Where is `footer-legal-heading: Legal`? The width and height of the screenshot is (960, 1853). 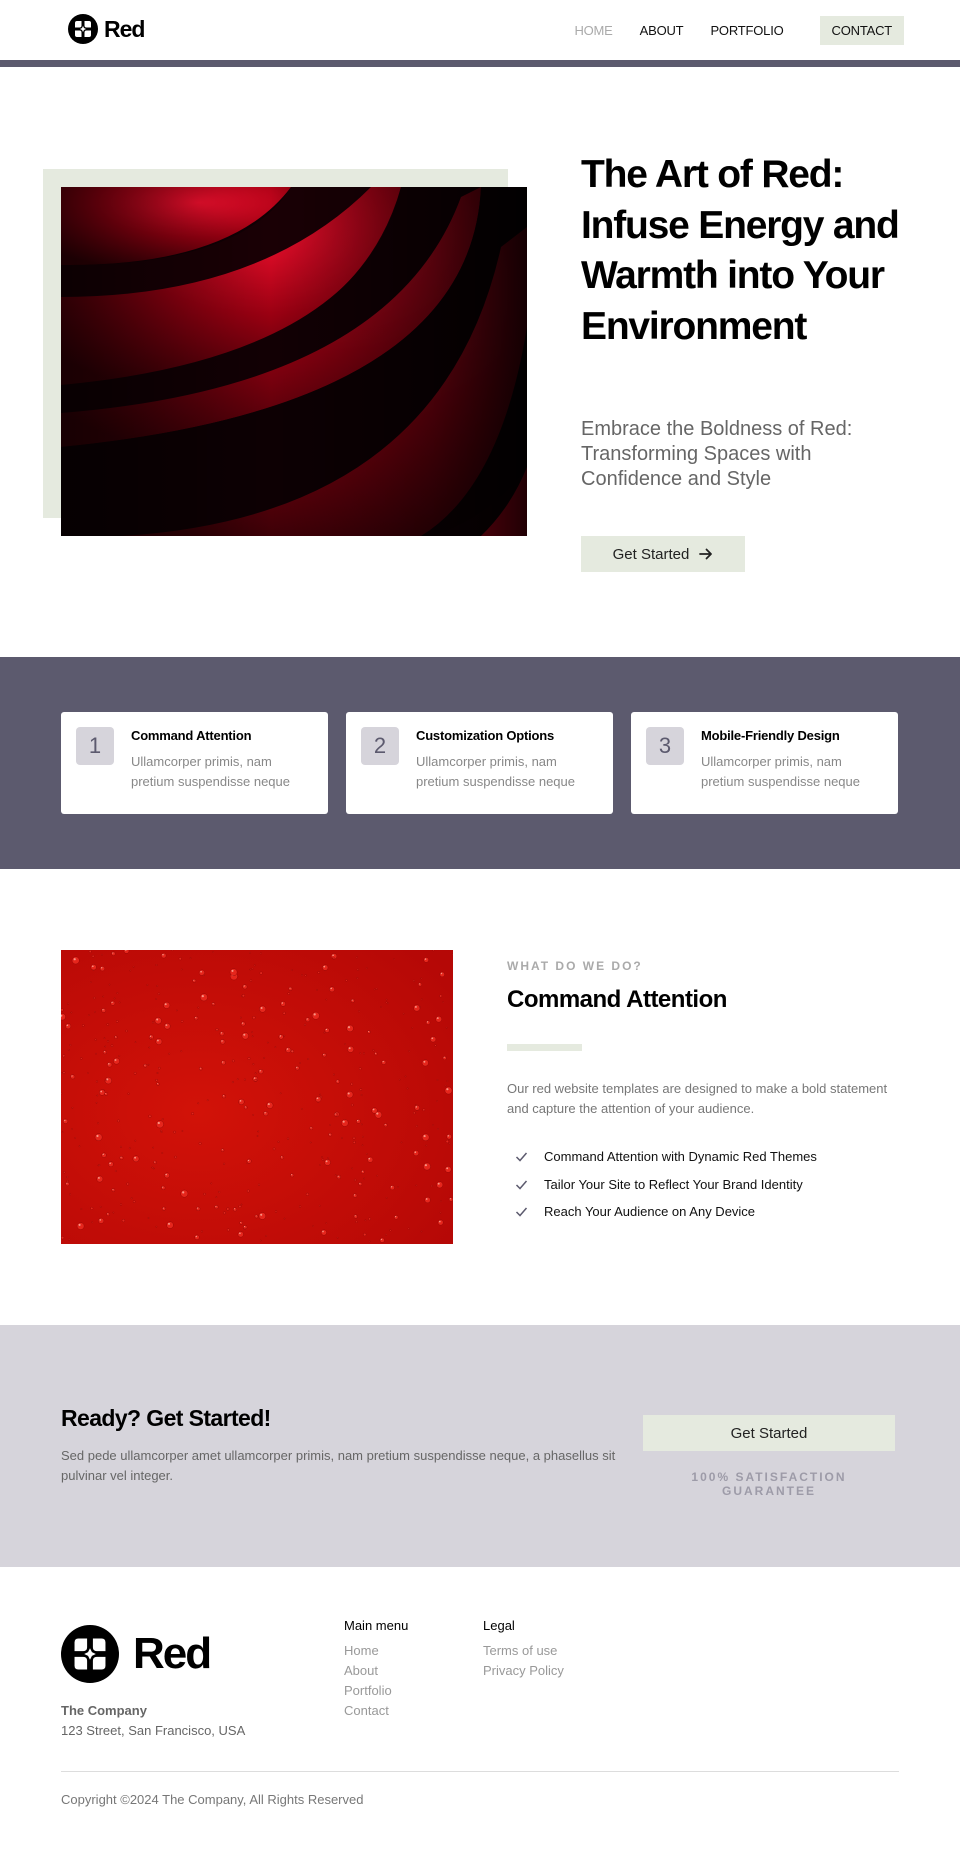 footer-legal-heading: Legal is located at coordinates (499, 1625).